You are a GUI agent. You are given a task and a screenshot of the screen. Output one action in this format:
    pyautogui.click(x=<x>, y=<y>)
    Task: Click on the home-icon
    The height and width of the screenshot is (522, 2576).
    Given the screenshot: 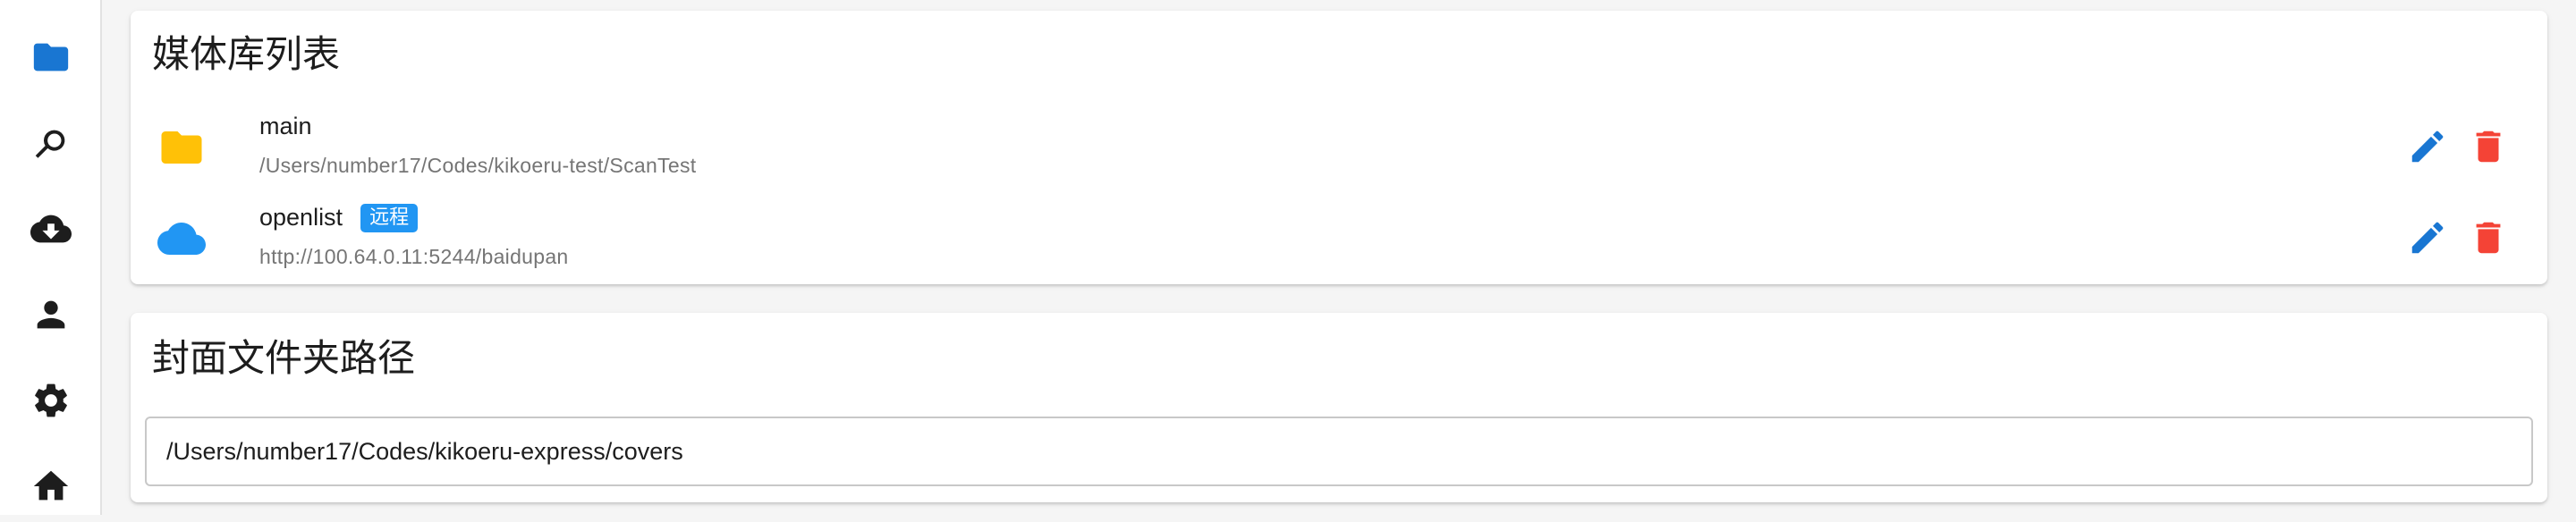 What is the action you would take?
    pyautogui.click(x=51, y=485)
    